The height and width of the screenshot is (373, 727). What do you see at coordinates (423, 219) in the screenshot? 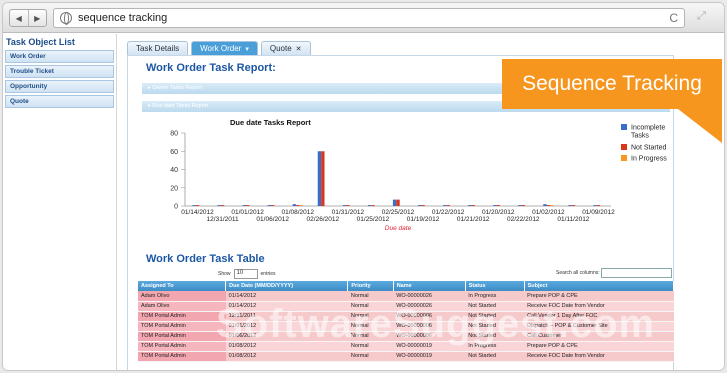
I see `x-tick-label: 01/19/2012` at bounding box center [423, 219].